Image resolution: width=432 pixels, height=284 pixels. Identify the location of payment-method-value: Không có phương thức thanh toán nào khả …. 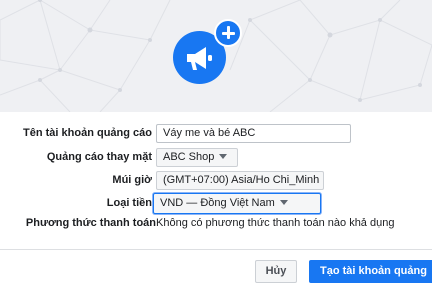
(275, 223).